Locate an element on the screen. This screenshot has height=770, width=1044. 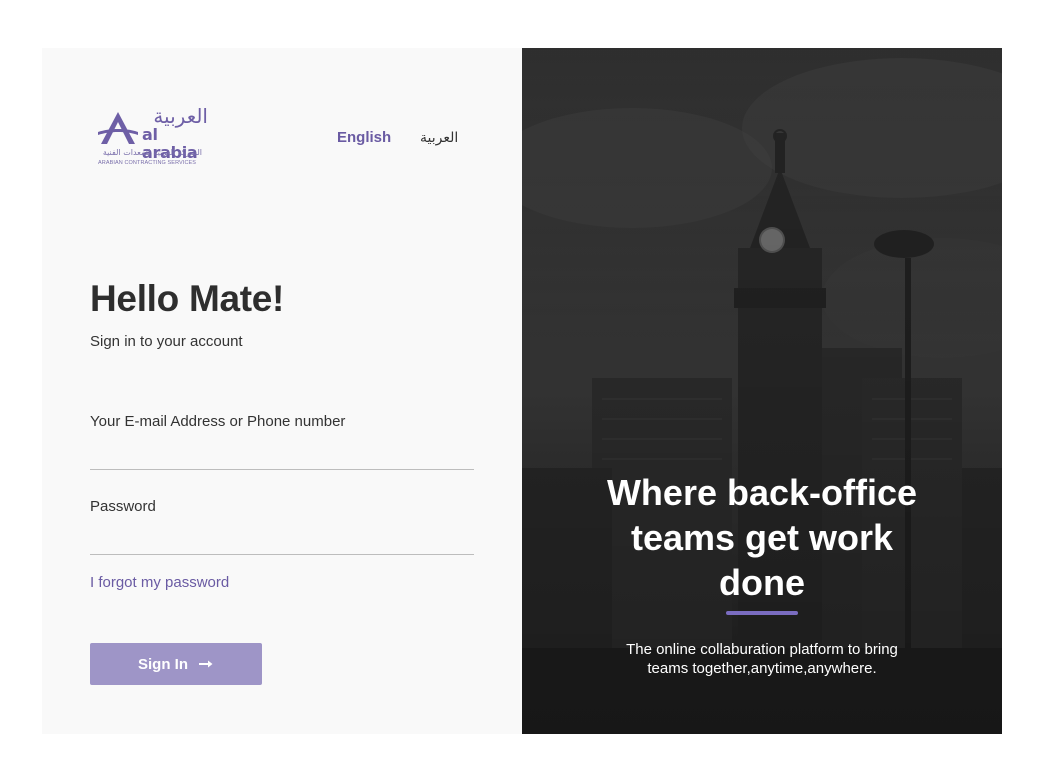
logo-a-icon is located at coordinates (118, 128).